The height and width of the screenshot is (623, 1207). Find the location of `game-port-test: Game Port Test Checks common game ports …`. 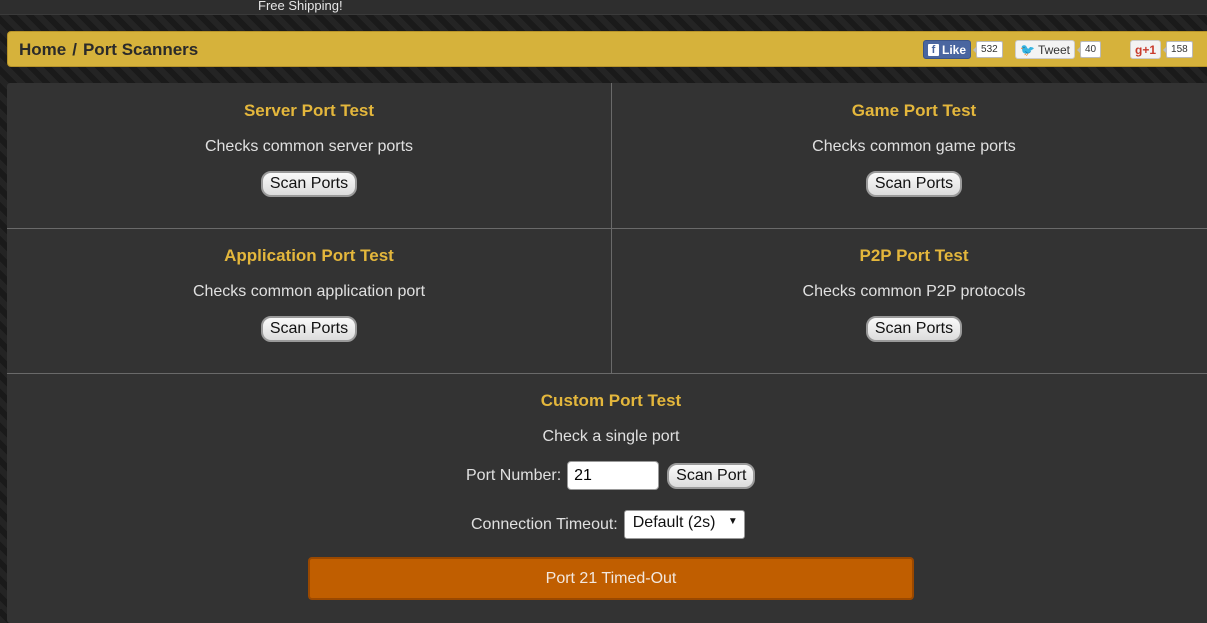

game-port-test: Game Port Test Checks common game ports … is located at coordinates (909, 140).